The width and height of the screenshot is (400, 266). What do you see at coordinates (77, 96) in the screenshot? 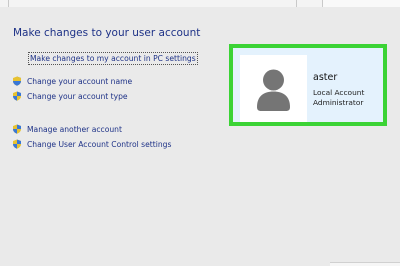
I see `change-account-type-label: Change your account type` at bounding box center [77, 96].